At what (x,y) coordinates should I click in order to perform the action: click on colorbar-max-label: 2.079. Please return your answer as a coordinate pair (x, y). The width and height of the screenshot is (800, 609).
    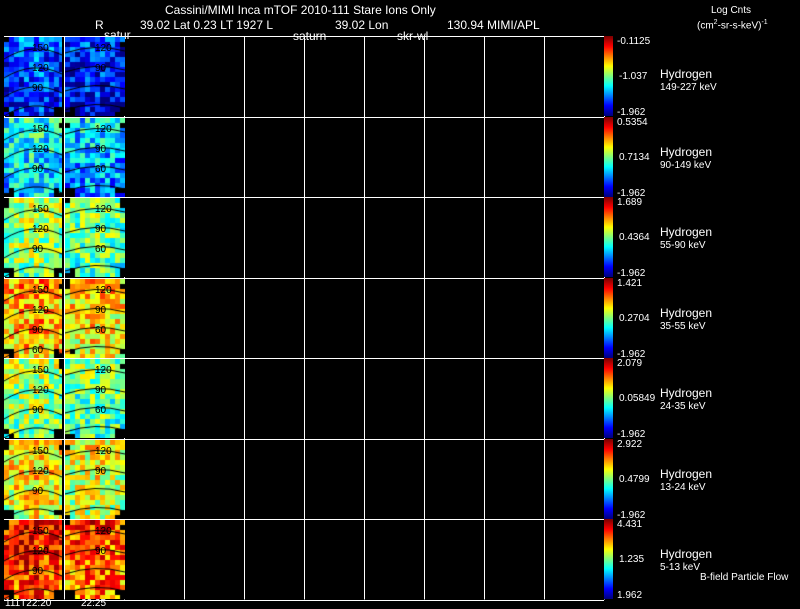
    Looking at the image, I should click on (630, 363).